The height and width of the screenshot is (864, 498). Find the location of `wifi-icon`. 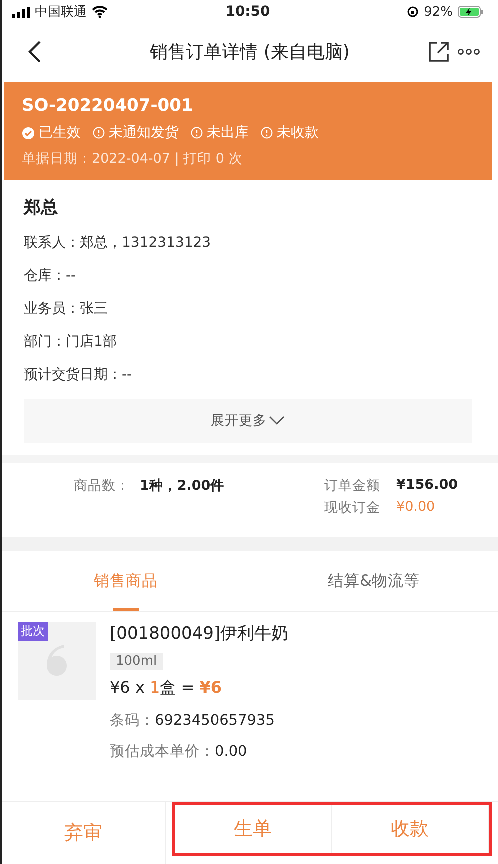

wifi-icon is located at coordinates (100, 12).